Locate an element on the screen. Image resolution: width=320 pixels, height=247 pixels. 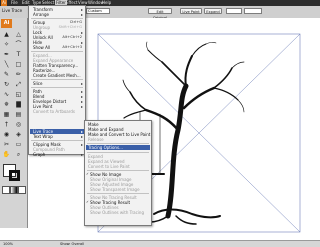
menu-shortcut: Shift+Ctrl+G is located at coordinates (70, 27).